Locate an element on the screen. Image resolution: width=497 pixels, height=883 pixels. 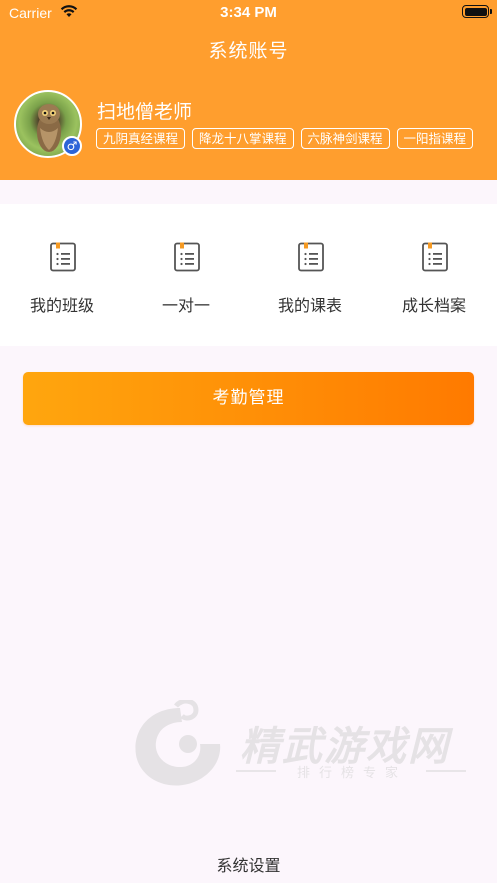
male-icon: ♂ is located at coordinates (72, 146).